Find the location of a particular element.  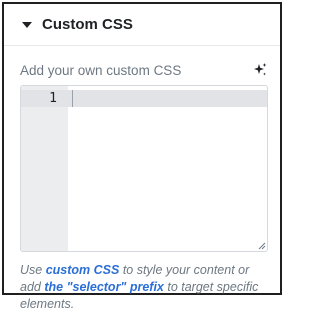

text-cursor is located at coordinates (72, 98).